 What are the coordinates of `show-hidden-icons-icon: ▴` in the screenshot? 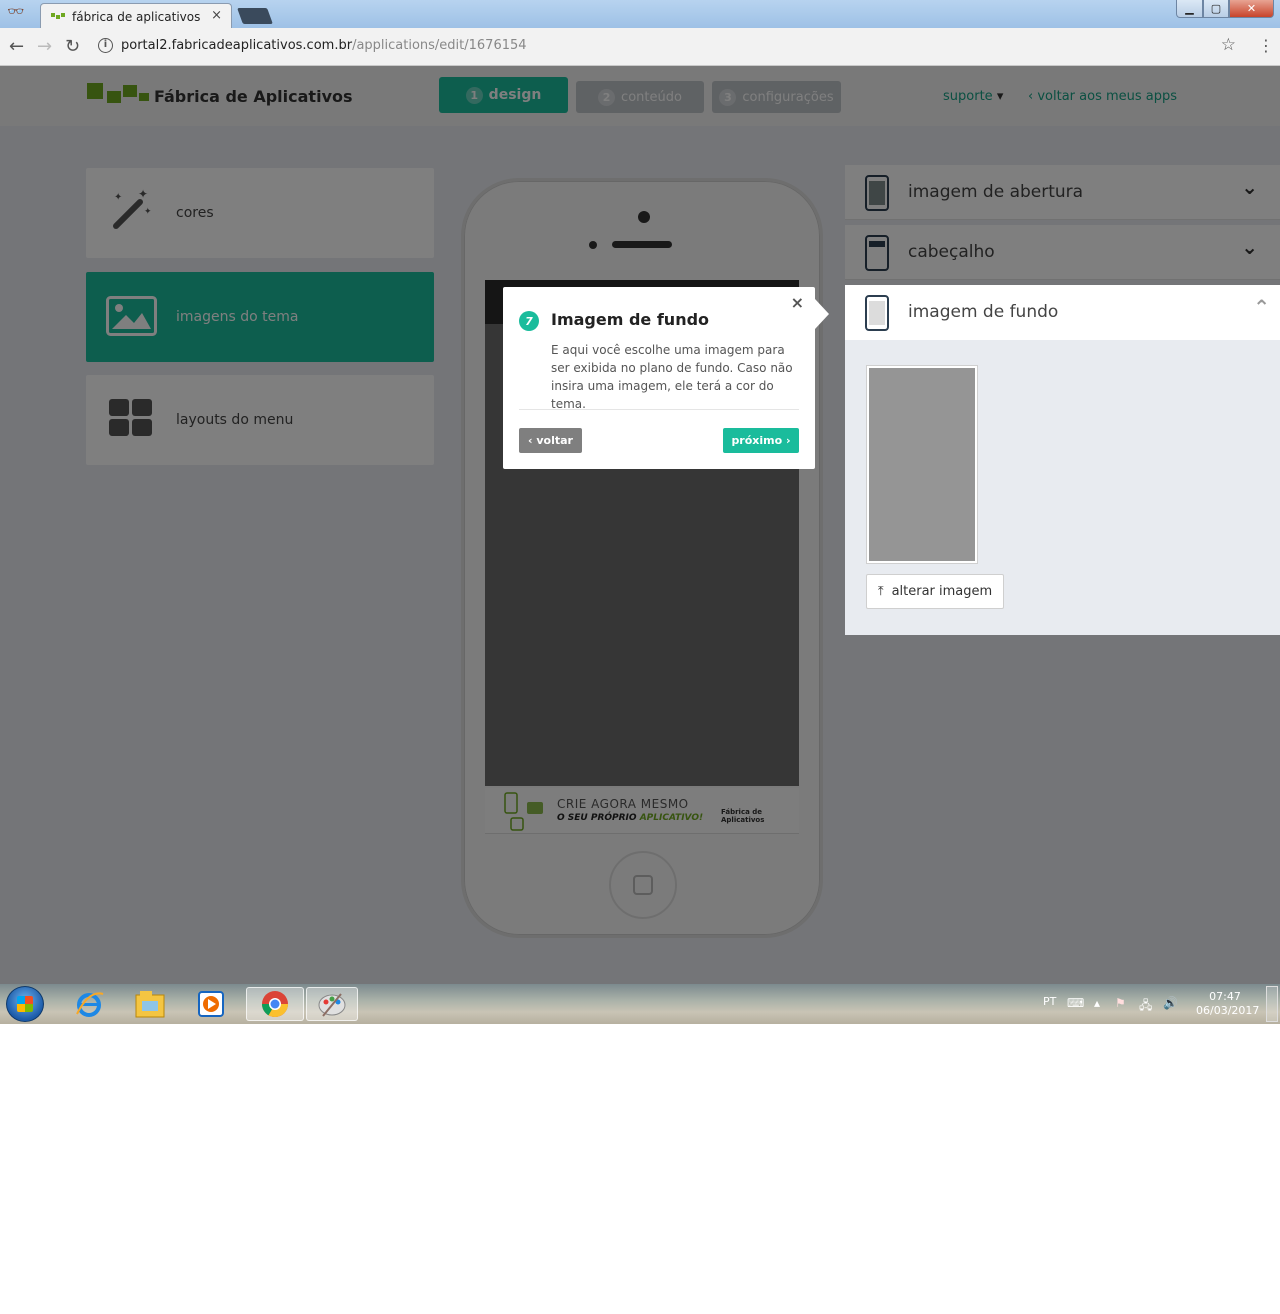 It's located at (1097, 1003).